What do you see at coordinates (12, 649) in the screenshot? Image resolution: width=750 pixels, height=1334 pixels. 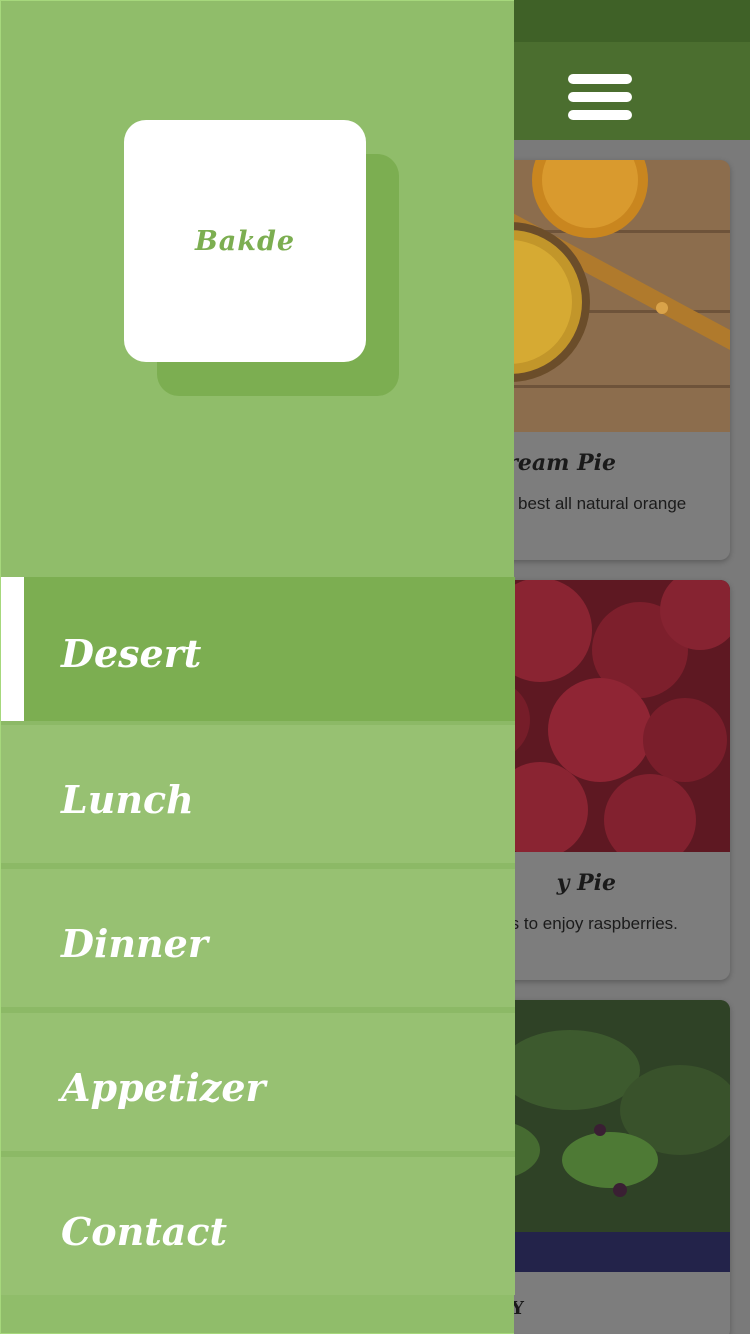 I see `active-indicator` at bounding box center [12, 649].